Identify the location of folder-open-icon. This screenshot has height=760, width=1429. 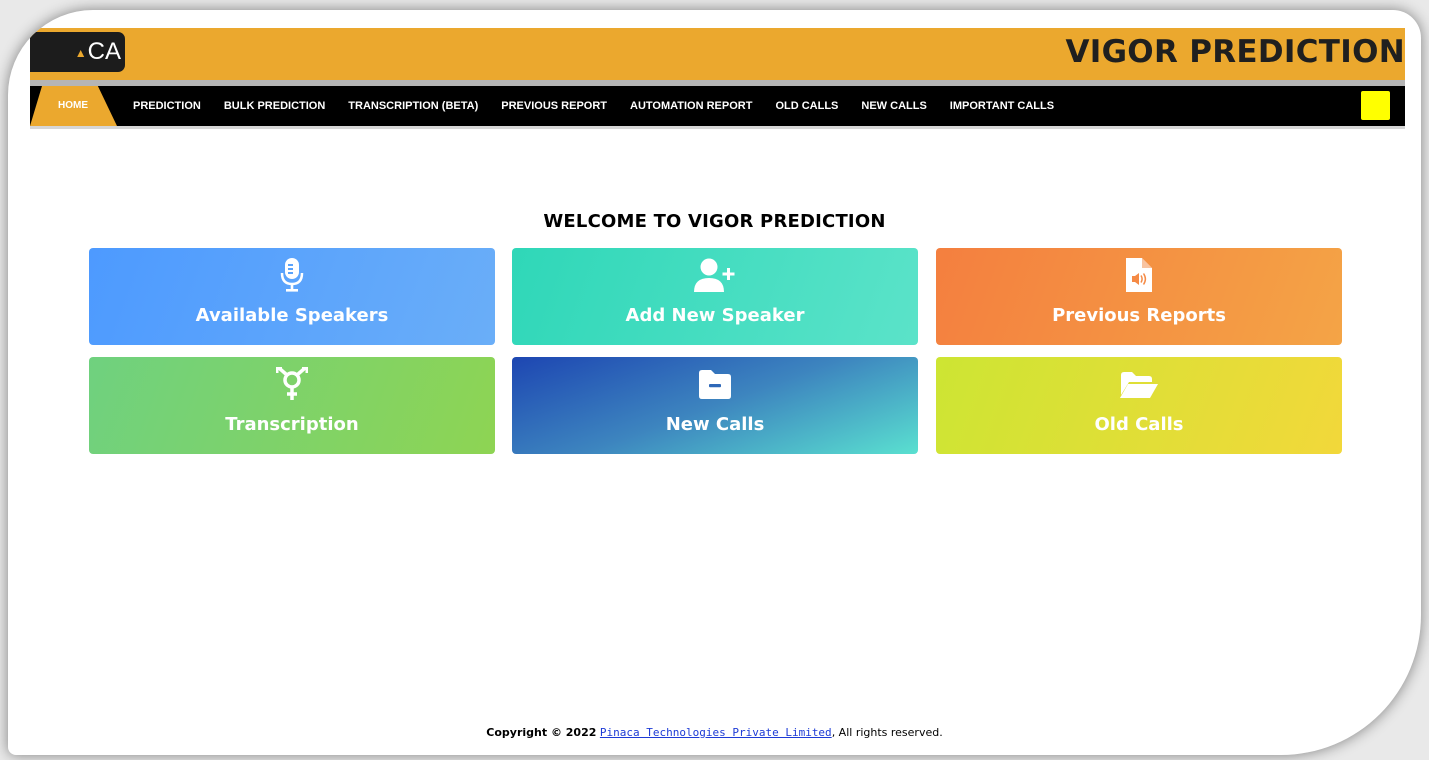
(1139, 384).